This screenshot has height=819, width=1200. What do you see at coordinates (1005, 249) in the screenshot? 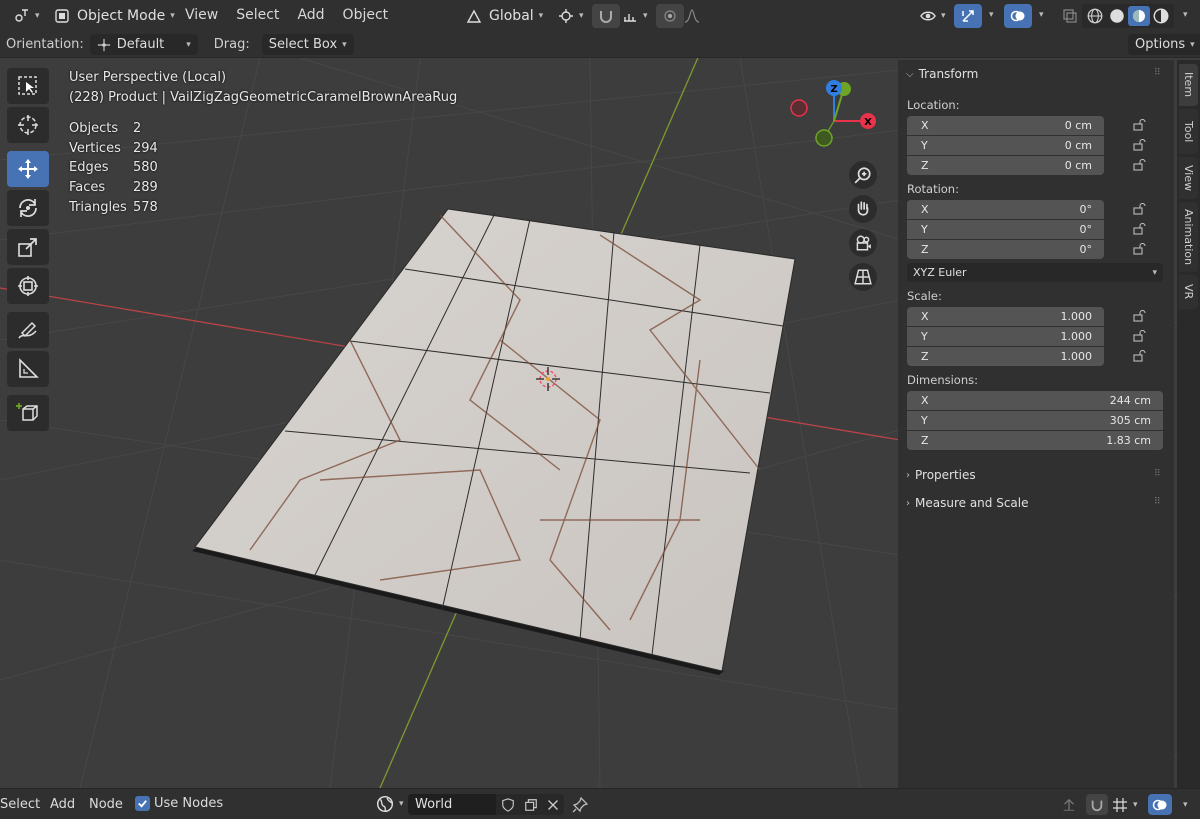
I see `rotation-z-field: Z 0°` at bounding box center [1005, 249].